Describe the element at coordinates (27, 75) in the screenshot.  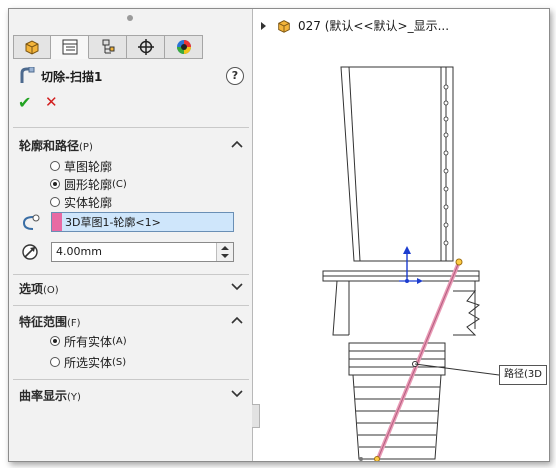
I see `cut-sweep-icon` at that location.